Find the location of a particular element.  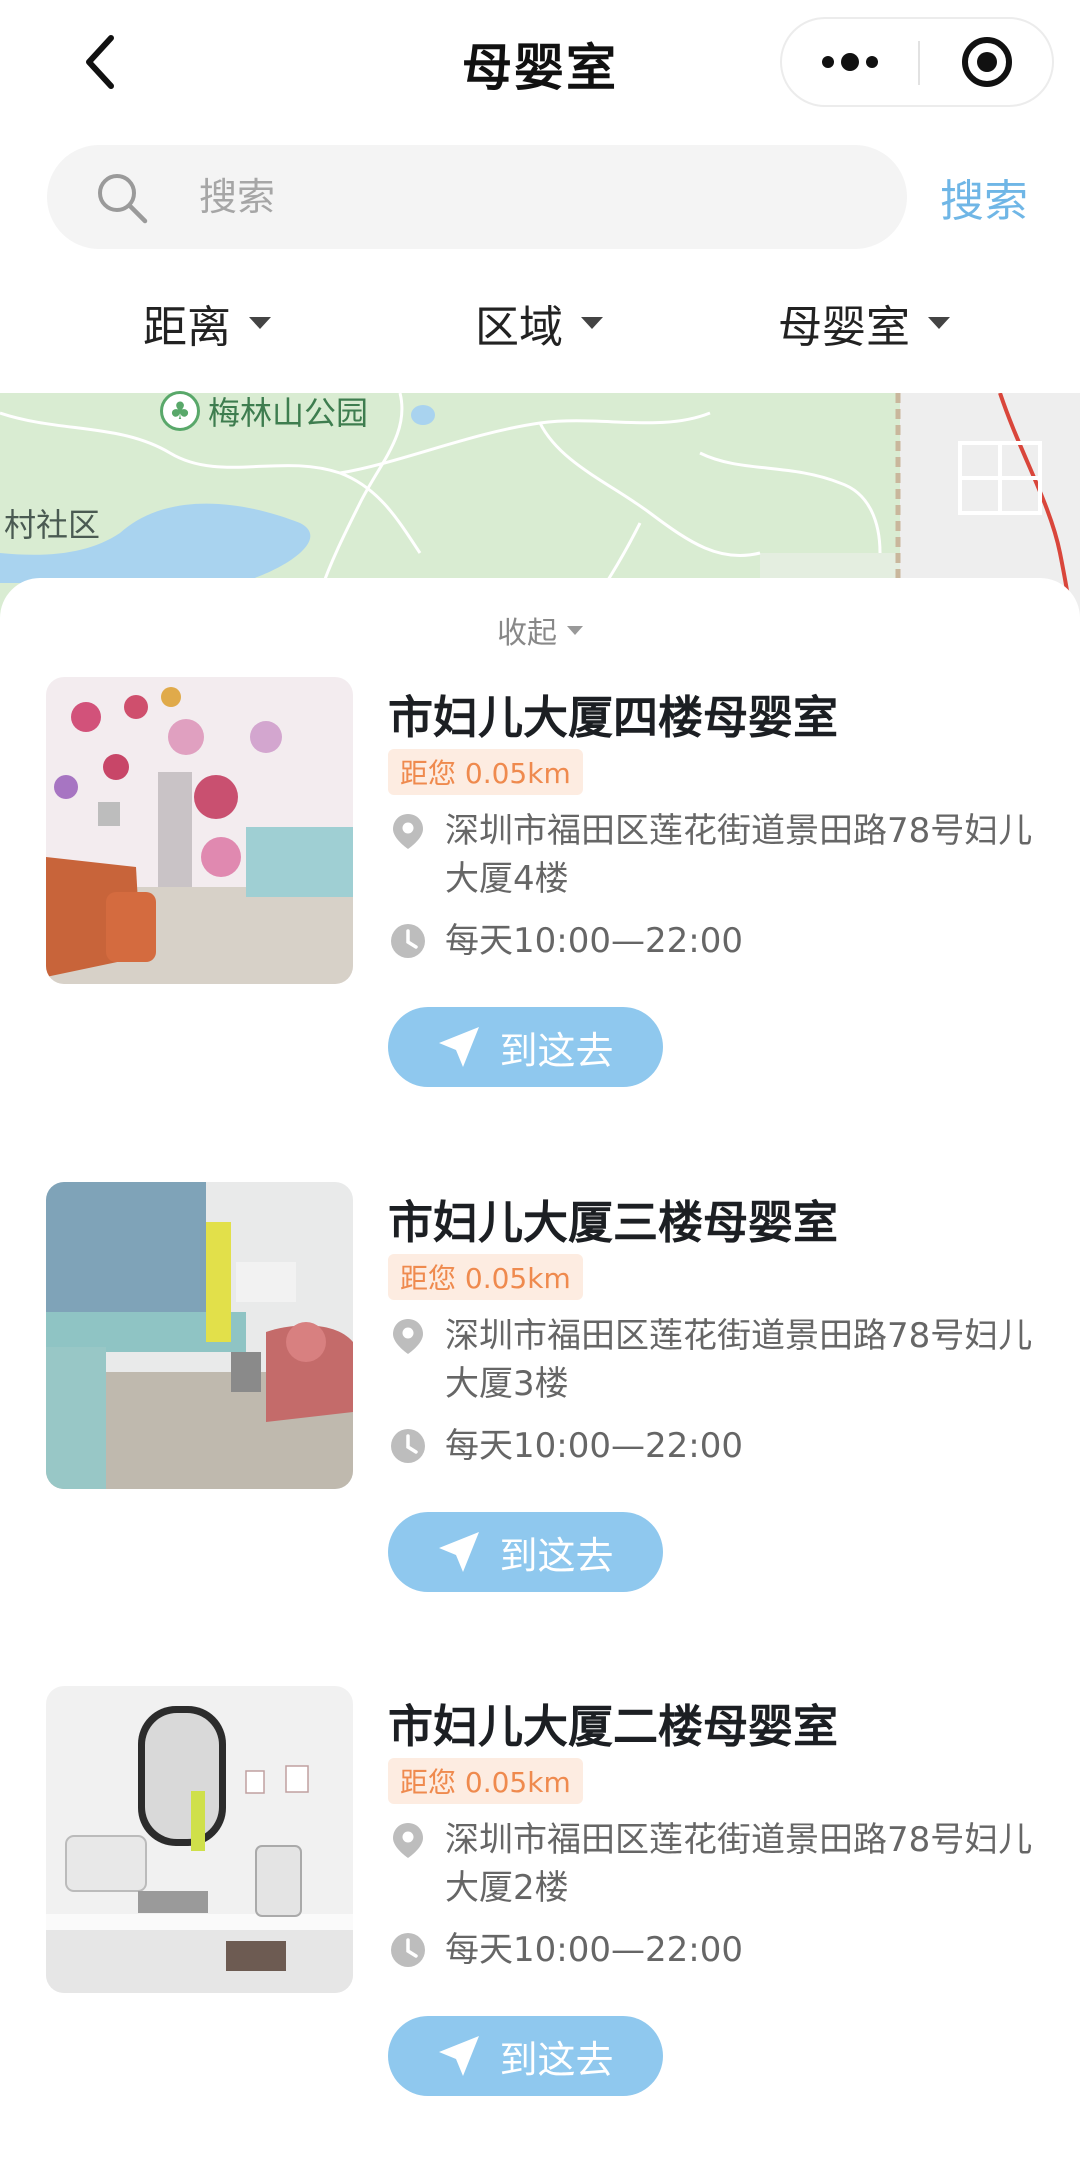

filter-region: 区域 is located at coordinates (539, 323).